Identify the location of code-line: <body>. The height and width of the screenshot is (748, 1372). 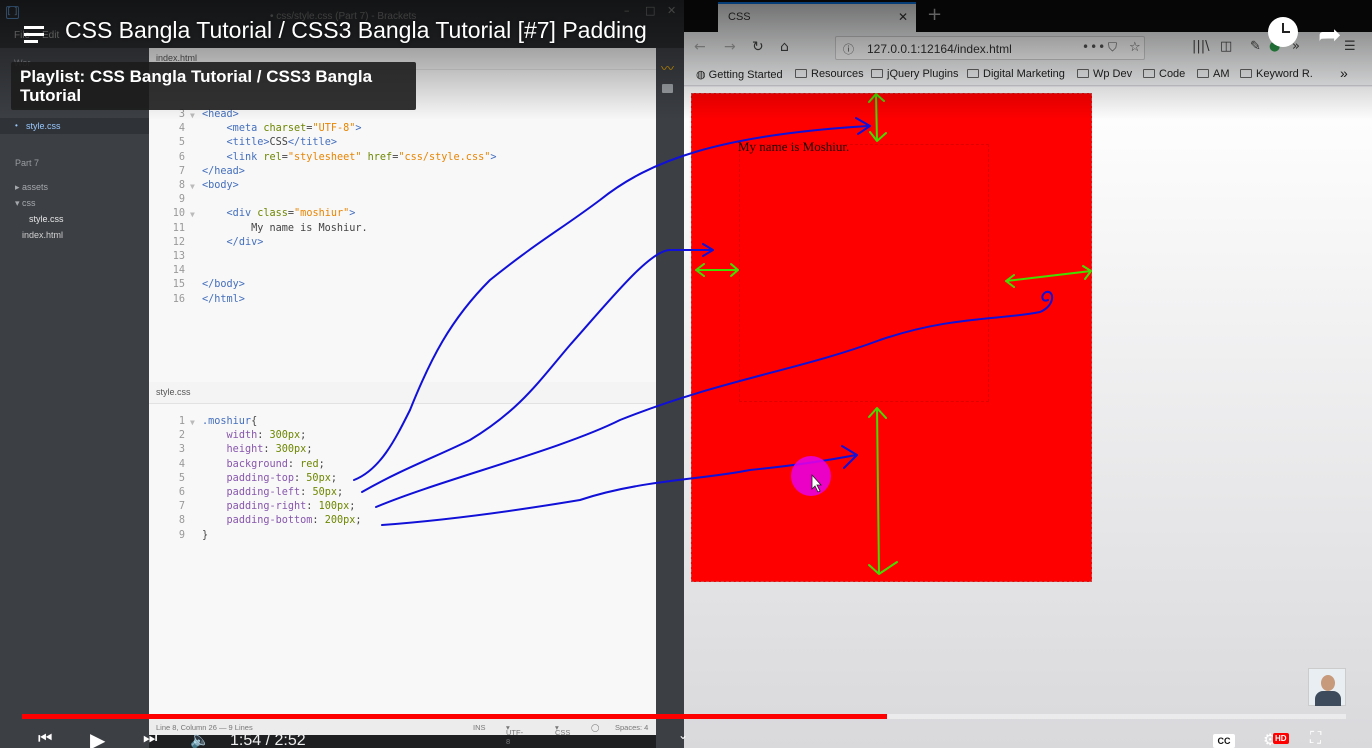
(220, 186).